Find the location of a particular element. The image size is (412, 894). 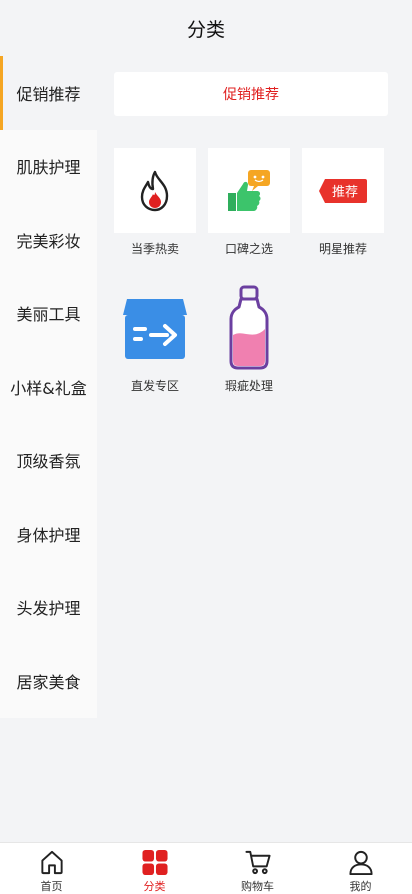

page-title: 分类 is located at coordinates (205, 29).